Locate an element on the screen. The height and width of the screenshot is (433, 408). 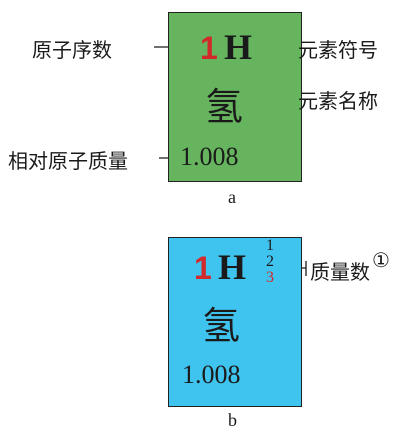
mass-number-2: 2 is located at coordinates (270, 261).